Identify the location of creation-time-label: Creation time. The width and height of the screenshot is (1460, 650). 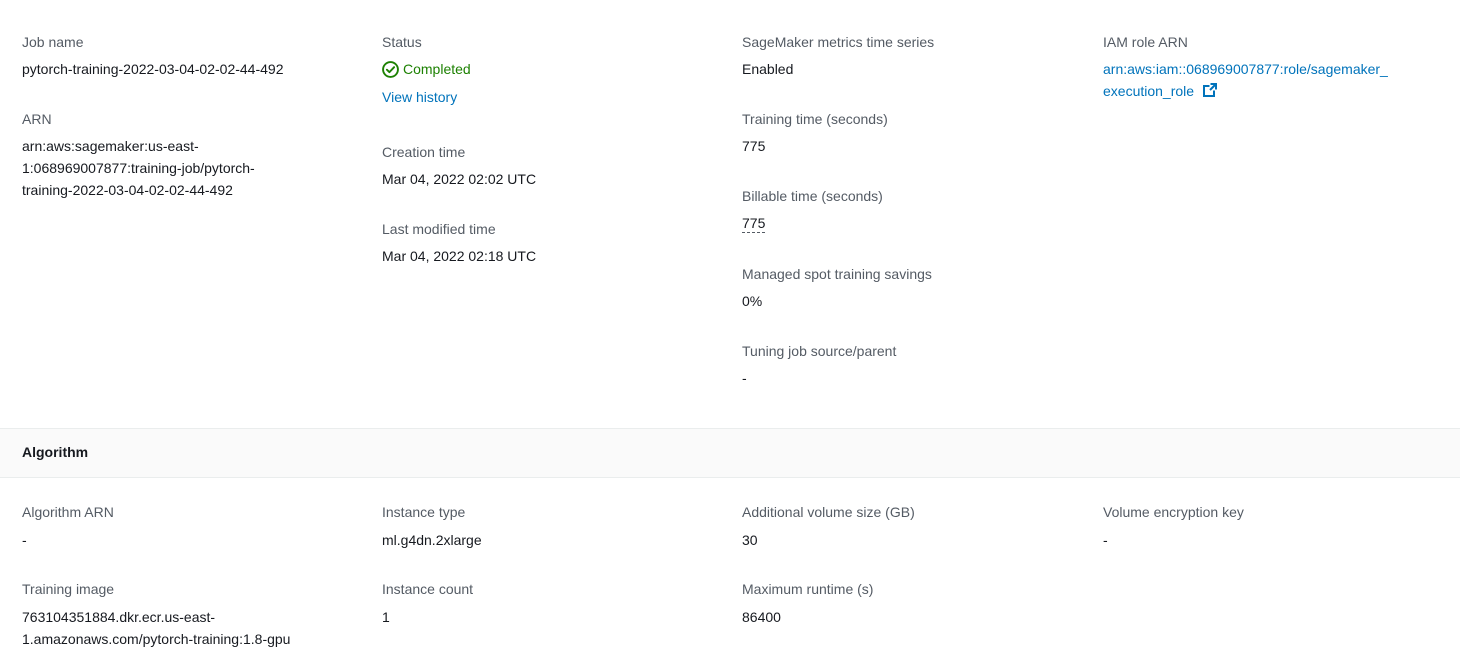
(424, 152).